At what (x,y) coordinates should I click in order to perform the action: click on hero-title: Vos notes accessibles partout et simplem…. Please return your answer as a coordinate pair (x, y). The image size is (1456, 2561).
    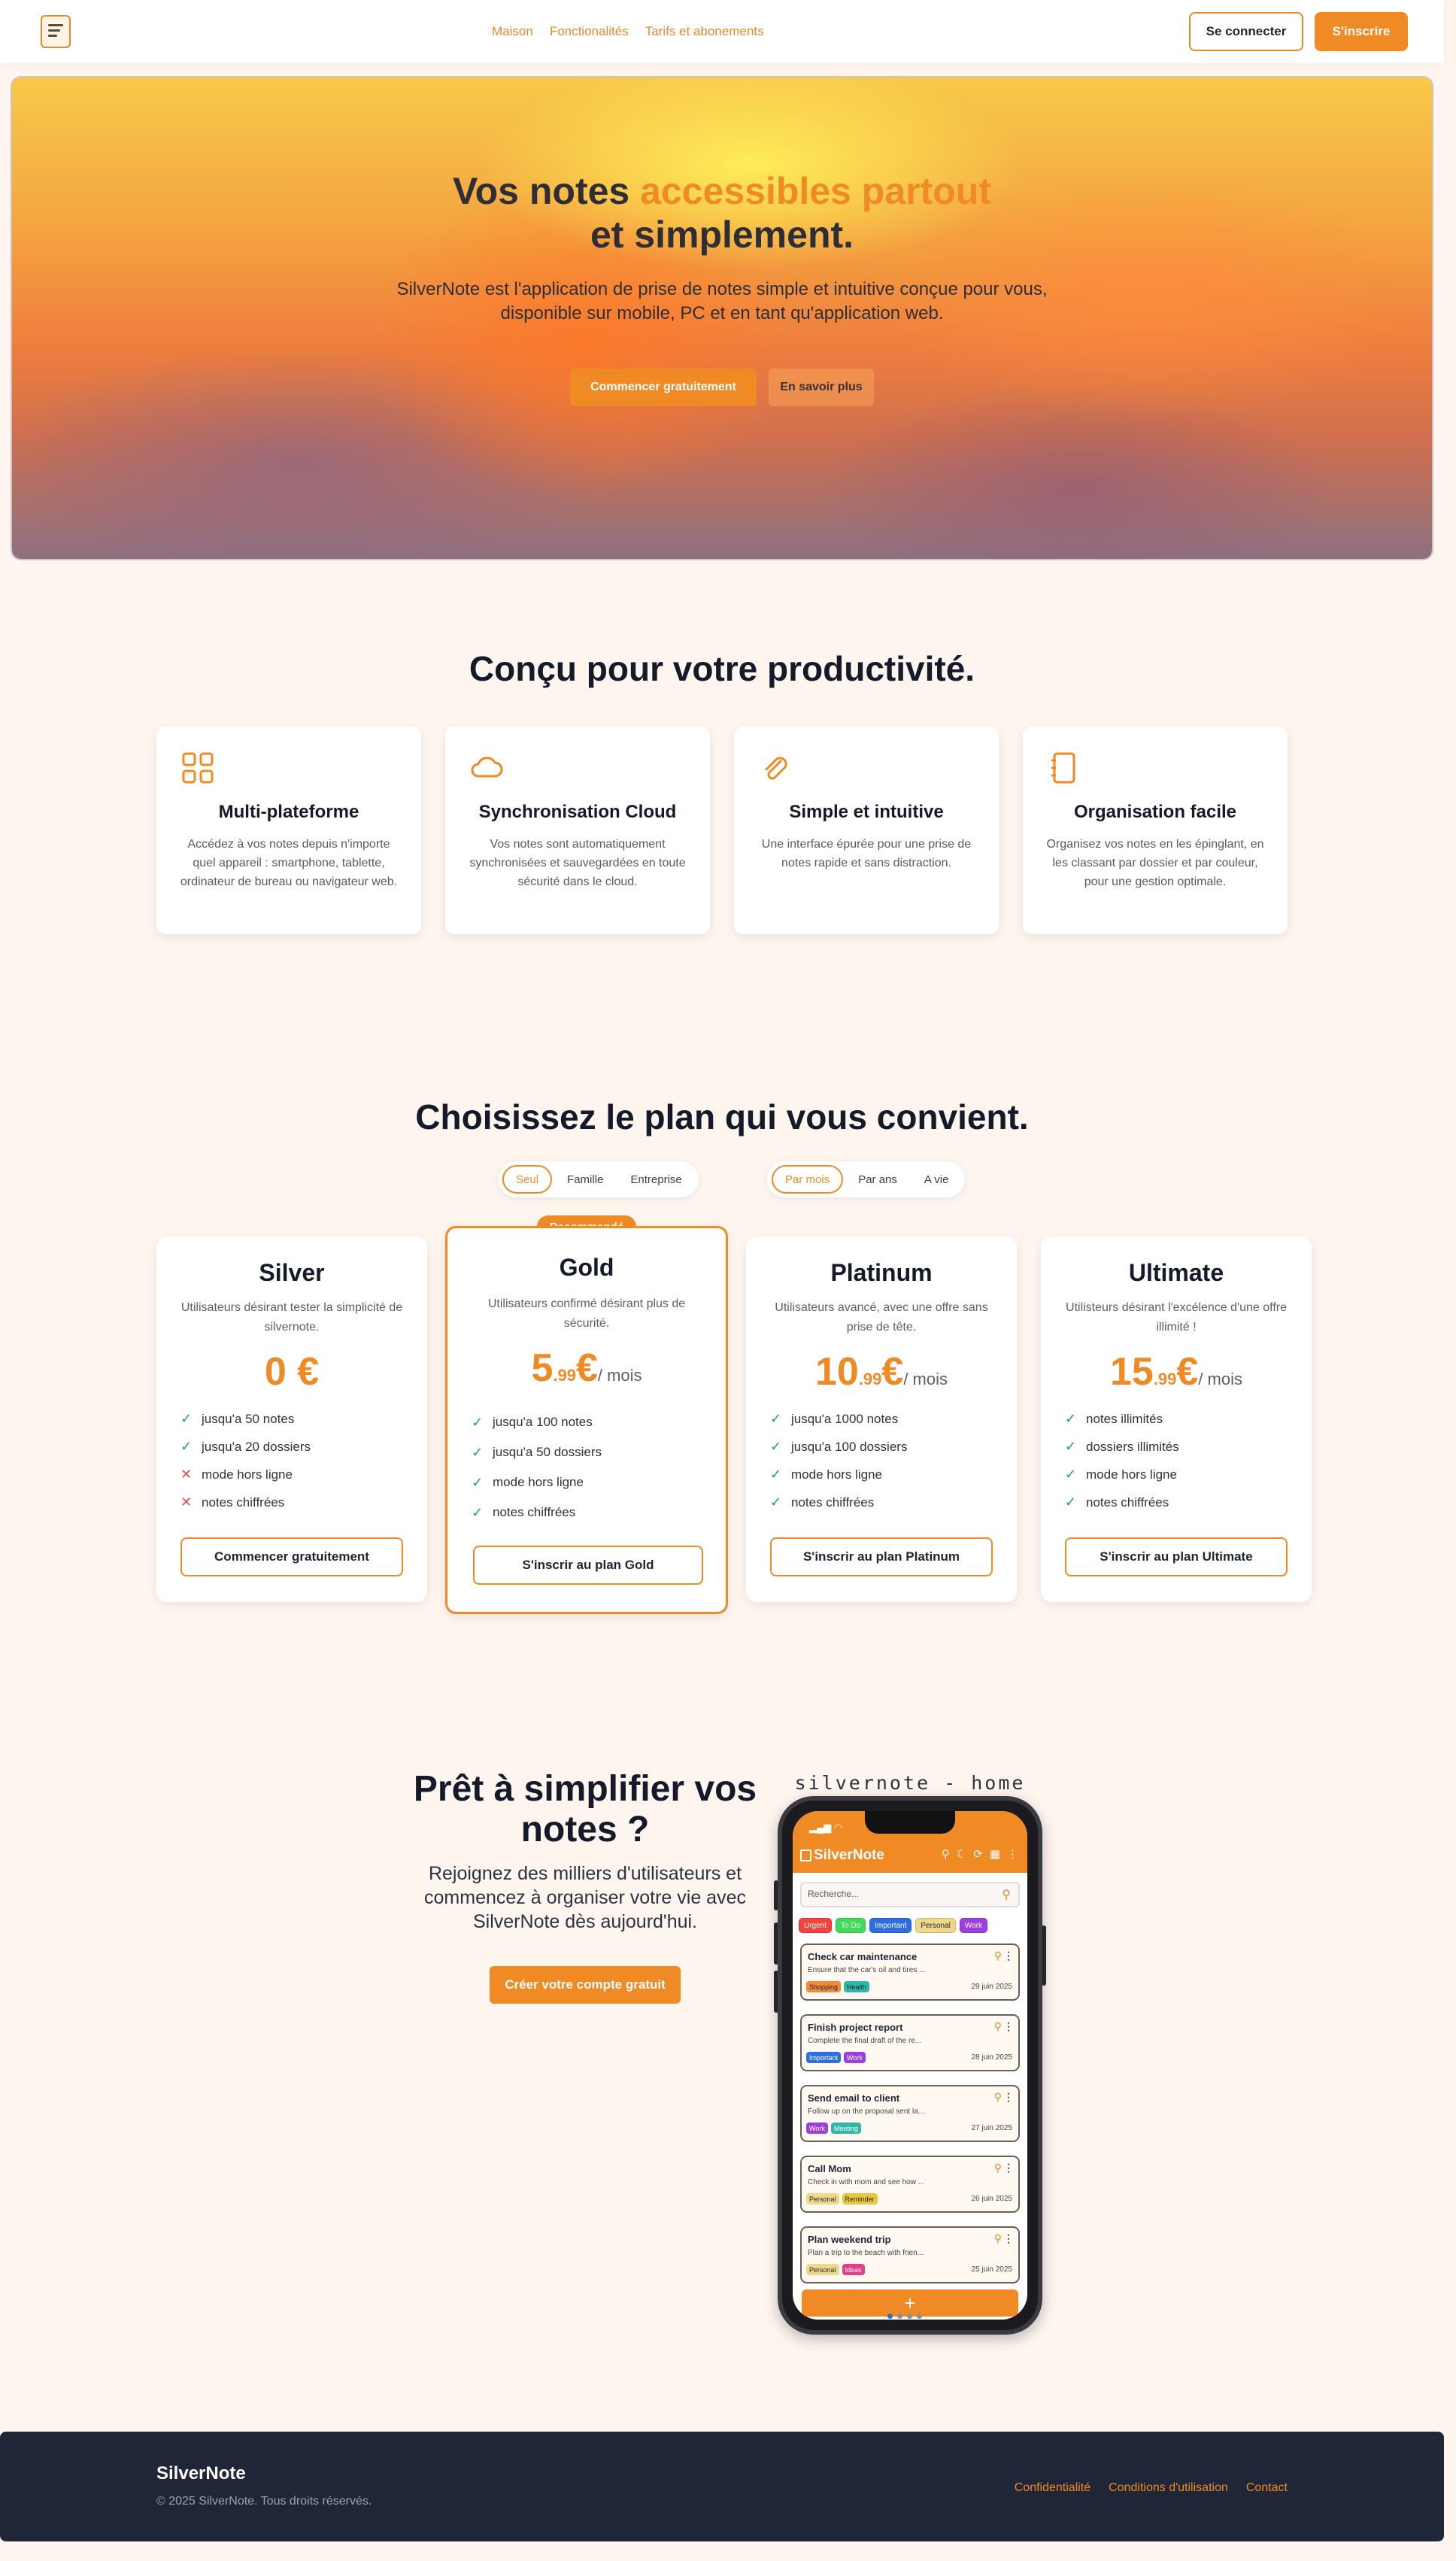
    Looking at the image, I should click on (722, 213).